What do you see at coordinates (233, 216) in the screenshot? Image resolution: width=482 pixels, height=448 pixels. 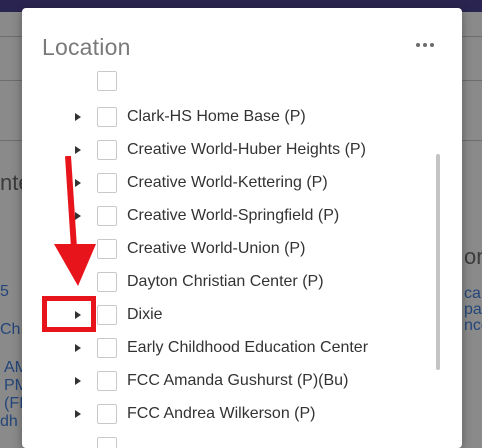 I see `item-label: Creative World-Springfield (P)` at bounding box center [233, 216].